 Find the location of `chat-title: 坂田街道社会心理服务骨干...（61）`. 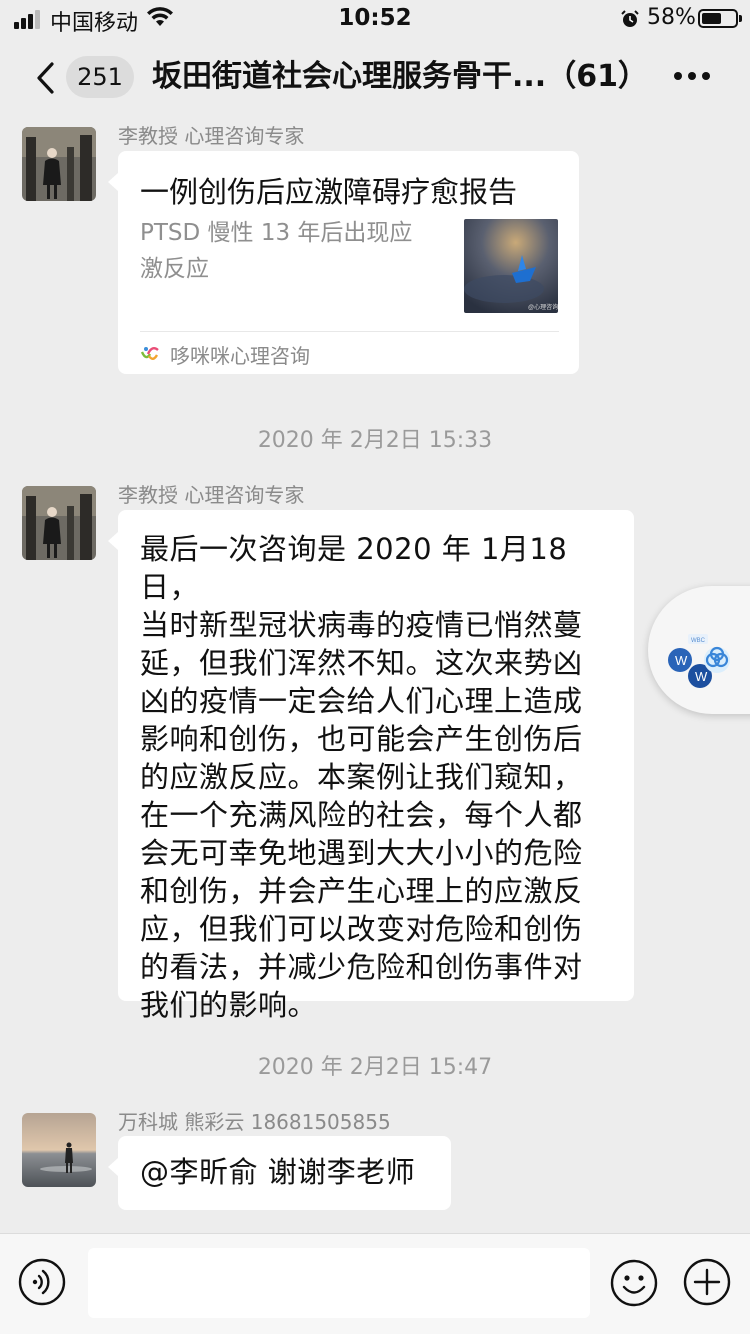

chat-title: 坂田街道社会心理服务骨干...（61） is located at coordinates (392, 77).